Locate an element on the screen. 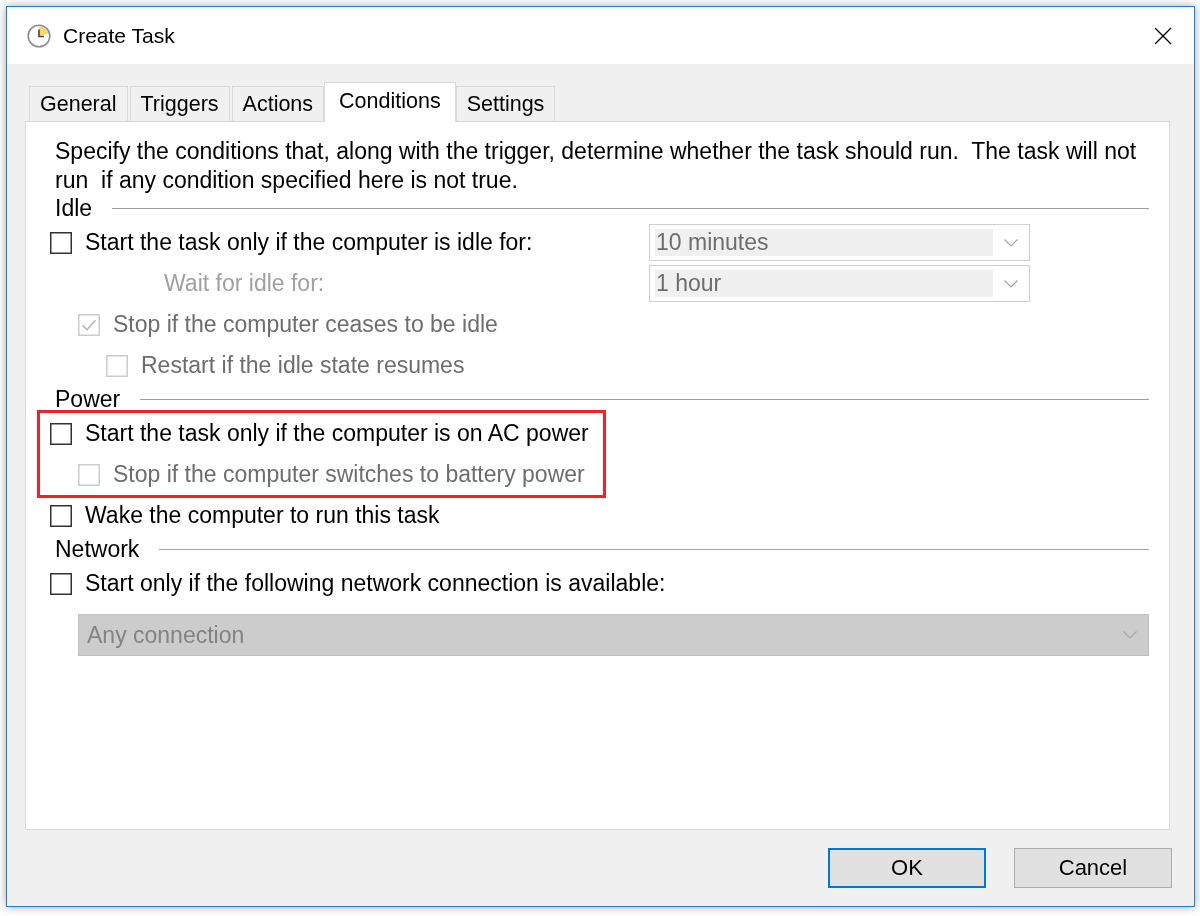  description-text: Specify the conditions that, along with the trigger, determine whether the task should run. The task will not run if any condition specified here is not true. is located at coordinates (596, 166).